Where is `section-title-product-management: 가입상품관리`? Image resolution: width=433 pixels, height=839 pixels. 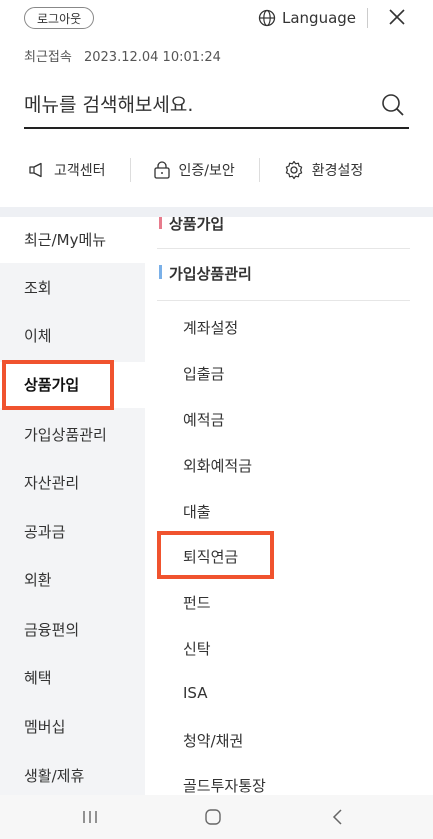 section-title-product-management: 가입상품관리 is located at coordinates (205, 274).